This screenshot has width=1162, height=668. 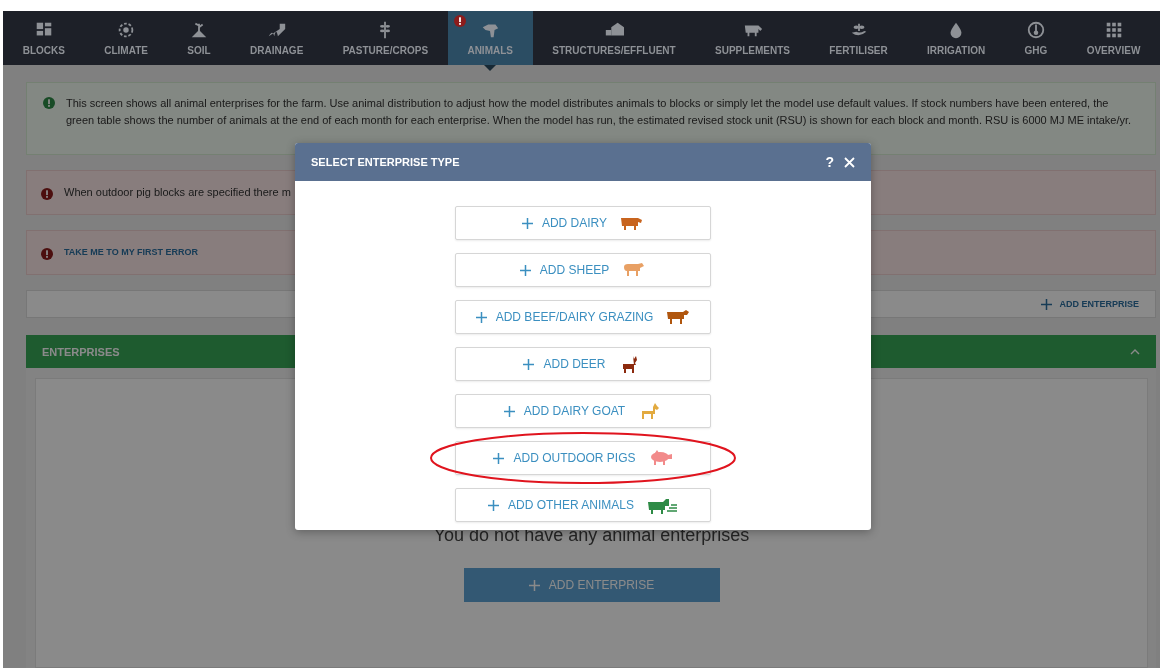 What do you see at coordinates (583, 458) in the screenshot?
I see `add-animal-button: ADD OUTDOOR PIGS` at bounding box center [583, 458].